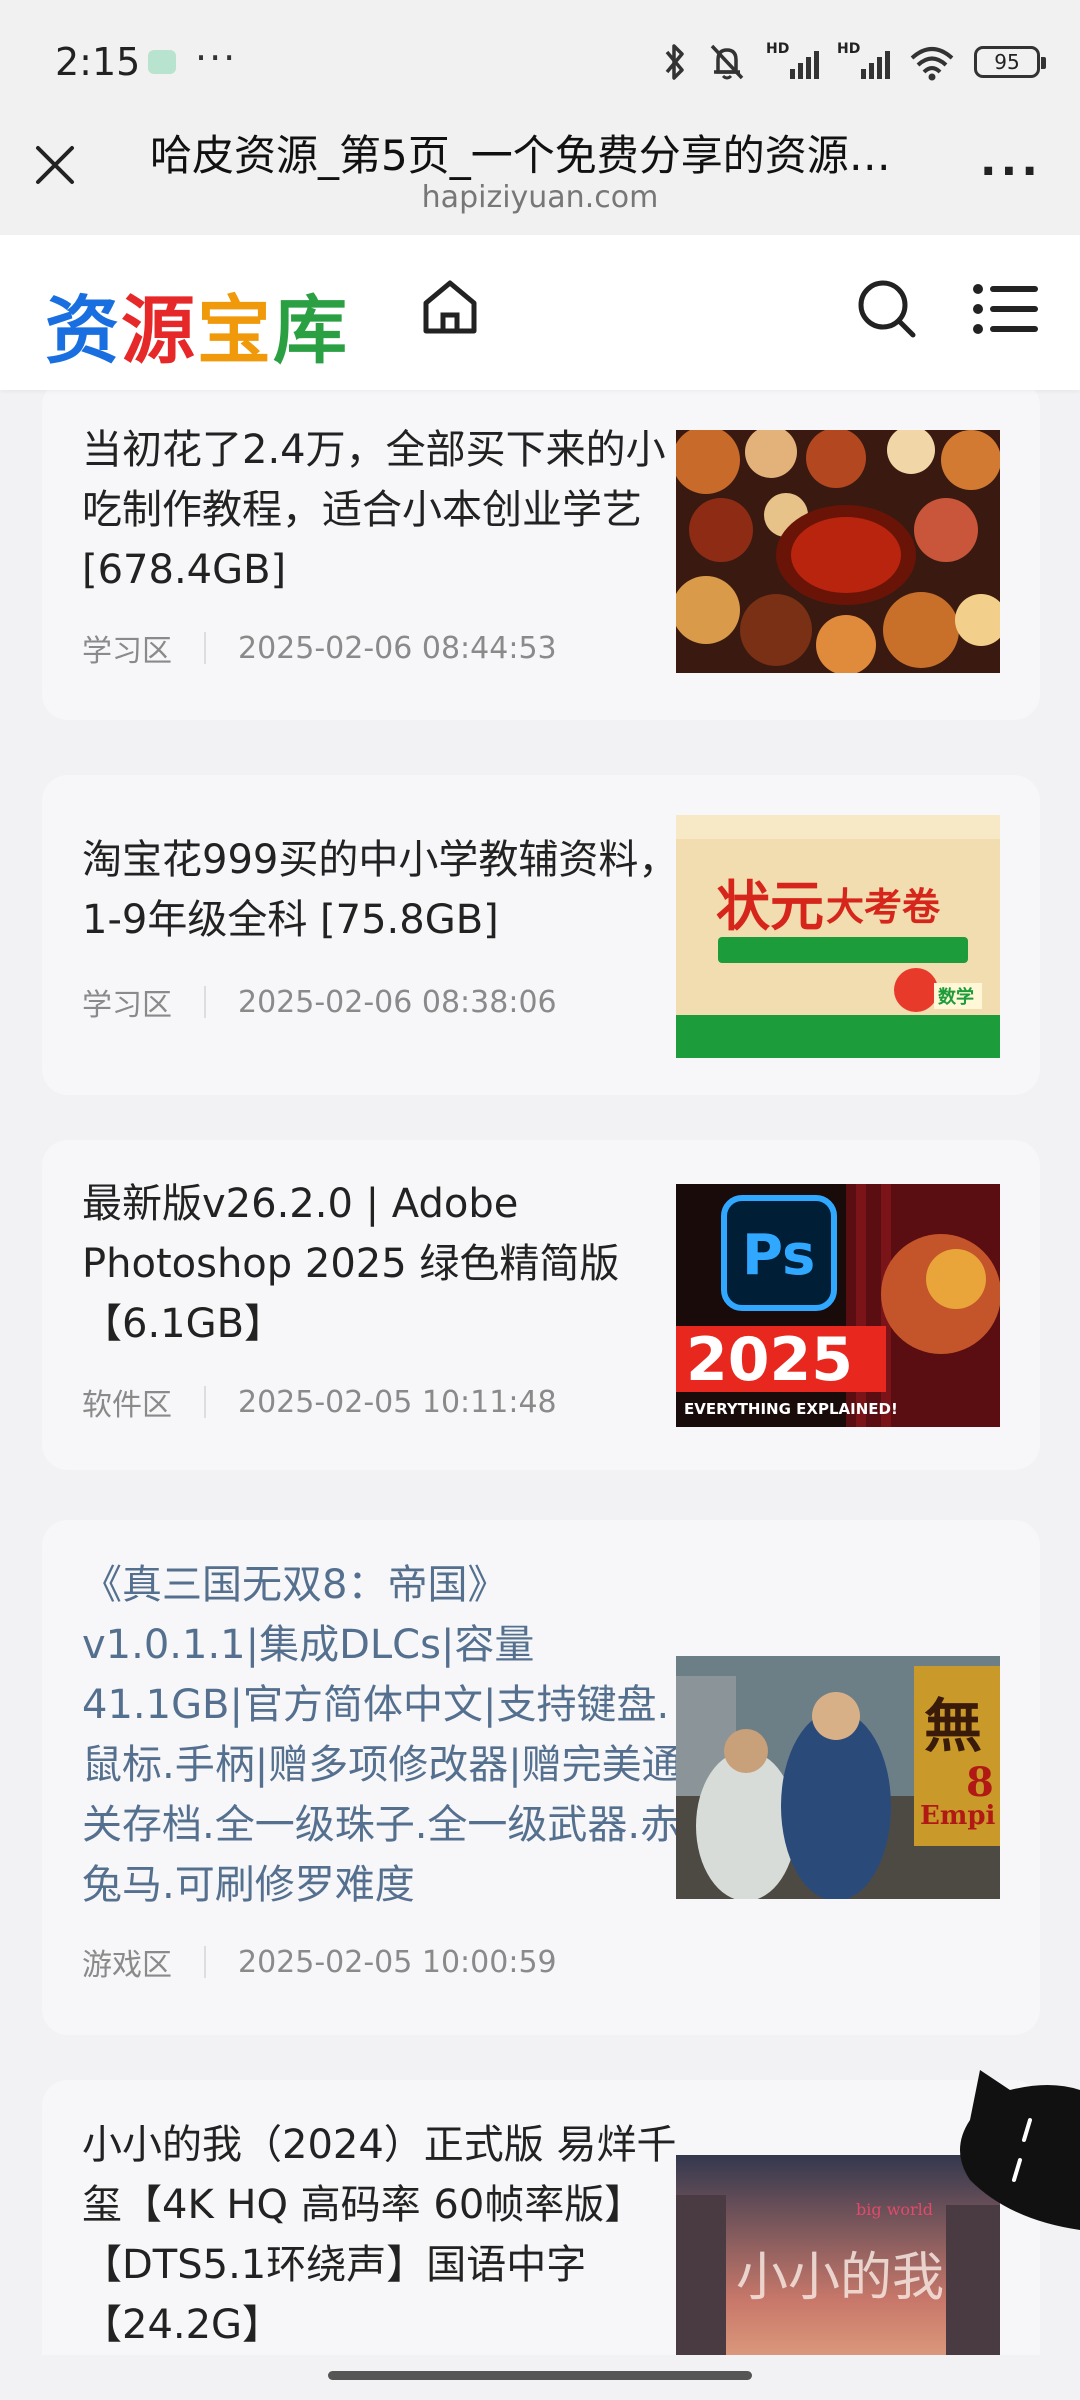 Image resolution: width=1080 pixels, height=2400 pixels. What do you see at coordinates (98, 62) in the screenshot?
I see `status-time: 2:15` at bounding box center [98, 62].